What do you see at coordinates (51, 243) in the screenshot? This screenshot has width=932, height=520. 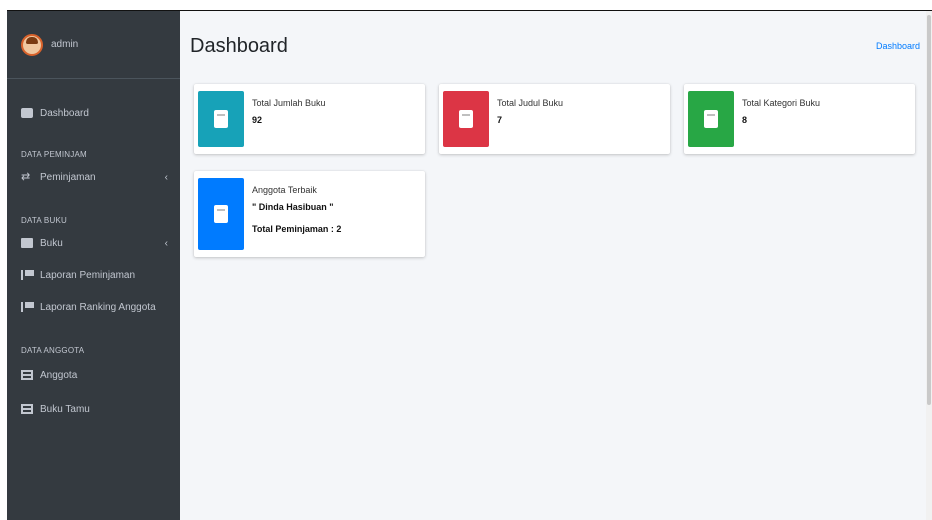 I see `sidebar-item-label: Buku` at bounding box center [51, 243].